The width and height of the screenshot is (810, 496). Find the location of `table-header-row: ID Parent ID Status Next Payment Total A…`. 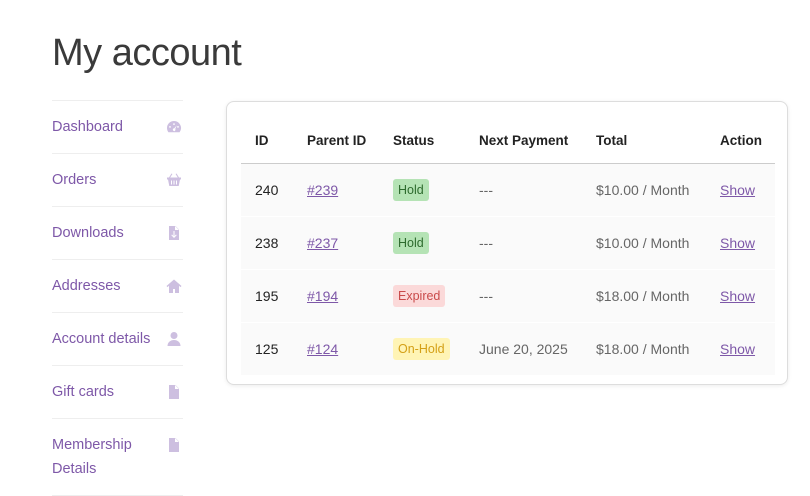

table-header-row: ID Parent ID Status Next Payment Total A… is located at coordinates (508, 140).